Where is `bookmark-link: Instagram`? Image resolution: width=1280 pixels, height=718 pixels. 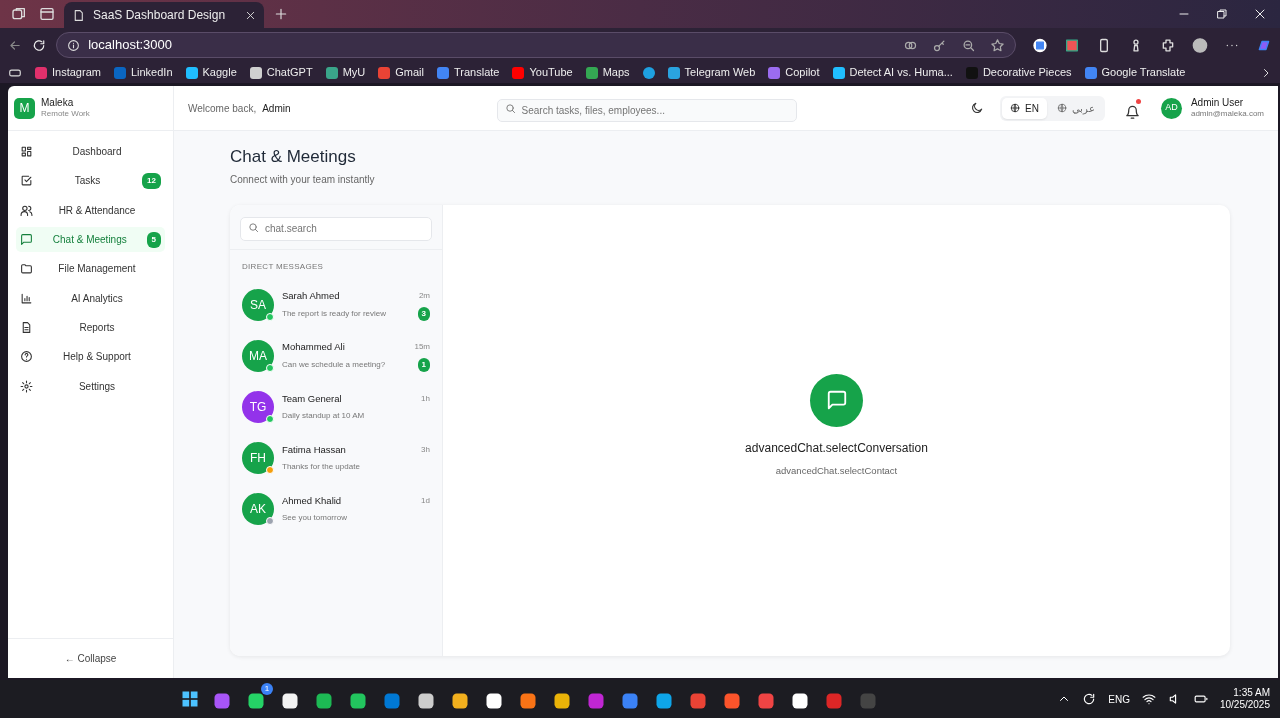 bookmark-link: Instagram is located at coordinates (68, 72).